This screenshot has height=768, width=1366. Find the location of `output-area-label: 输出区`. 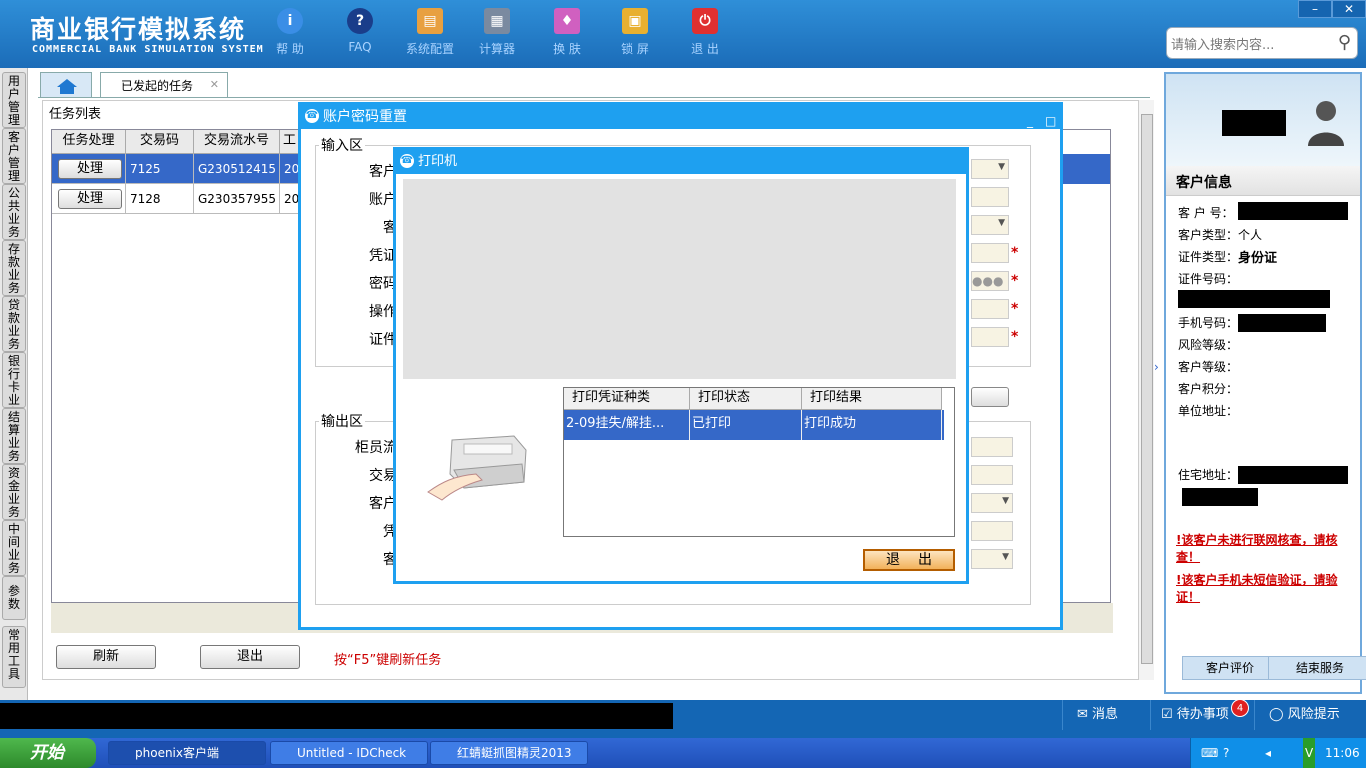

output-area-label: 输出区 is located at coordinates (342, 421).